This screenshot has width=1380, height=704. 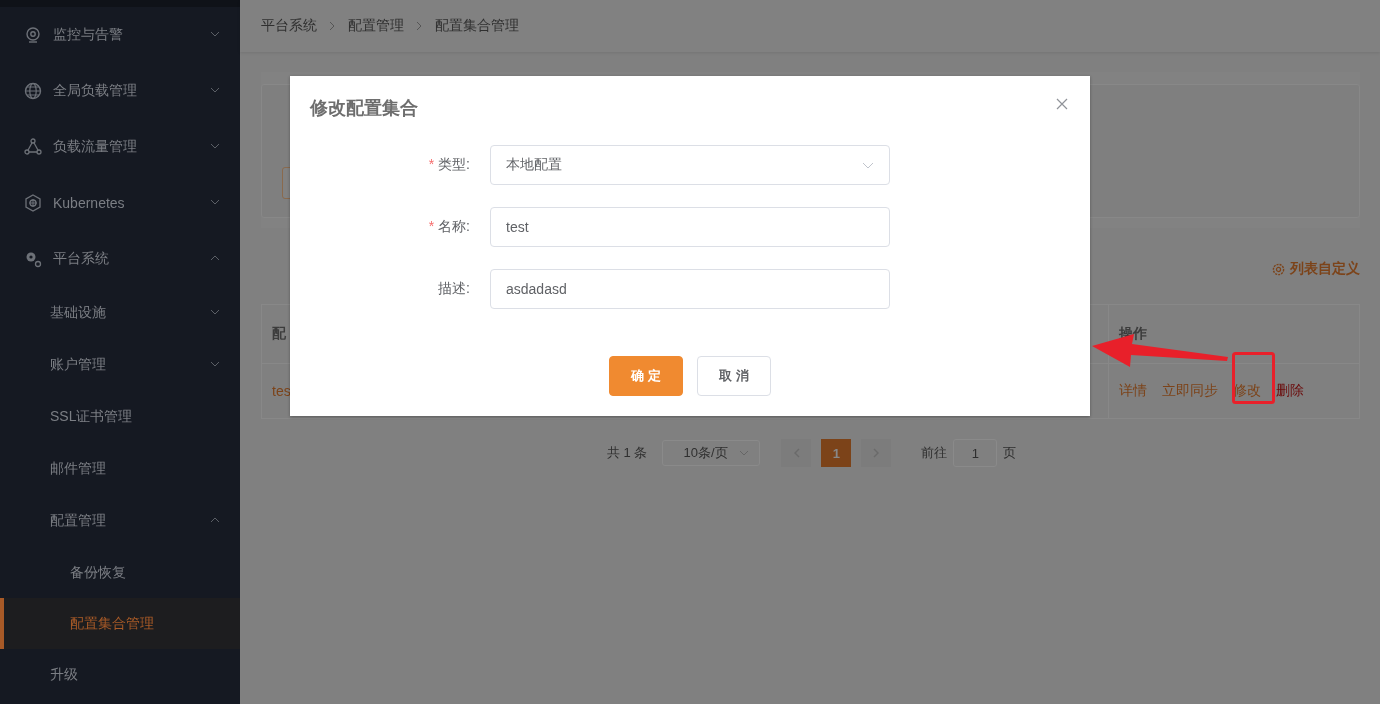 I want to click on action-link: 删除, so click(x=1290, y=390).